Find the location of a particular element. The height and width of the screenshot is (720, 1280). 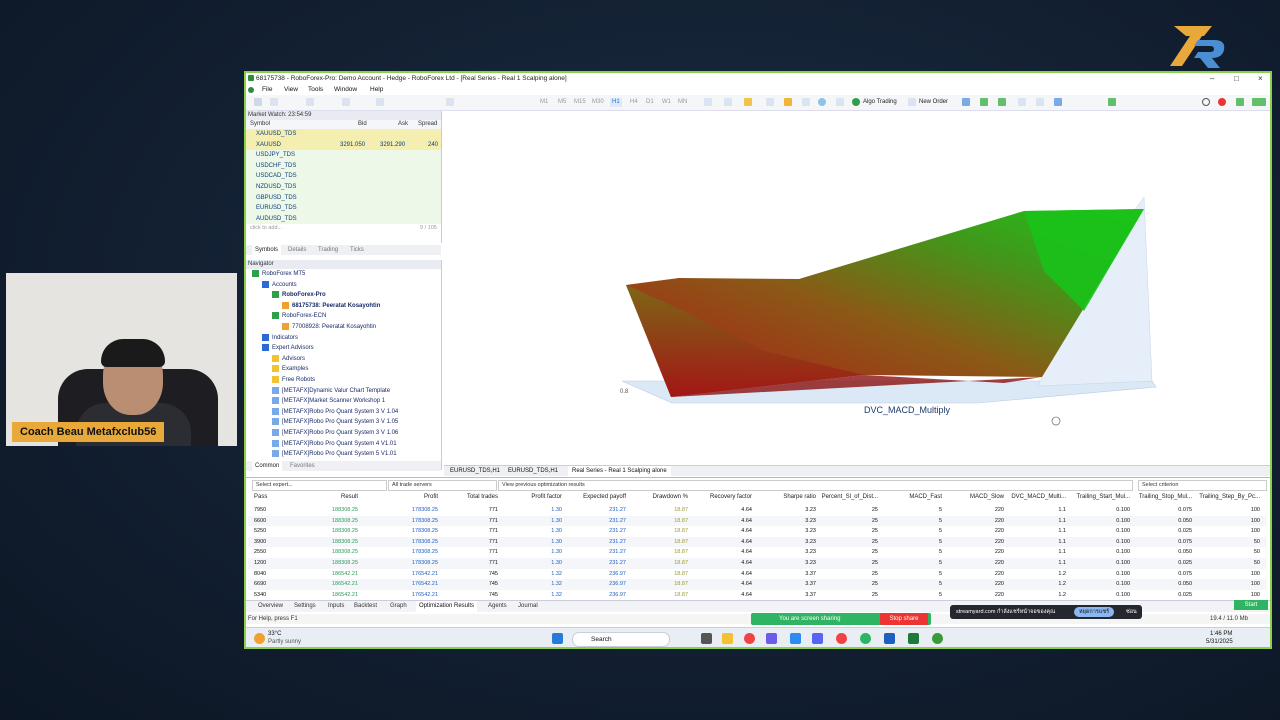

tester-tab: Inputs is located at coordinates (336, 606).